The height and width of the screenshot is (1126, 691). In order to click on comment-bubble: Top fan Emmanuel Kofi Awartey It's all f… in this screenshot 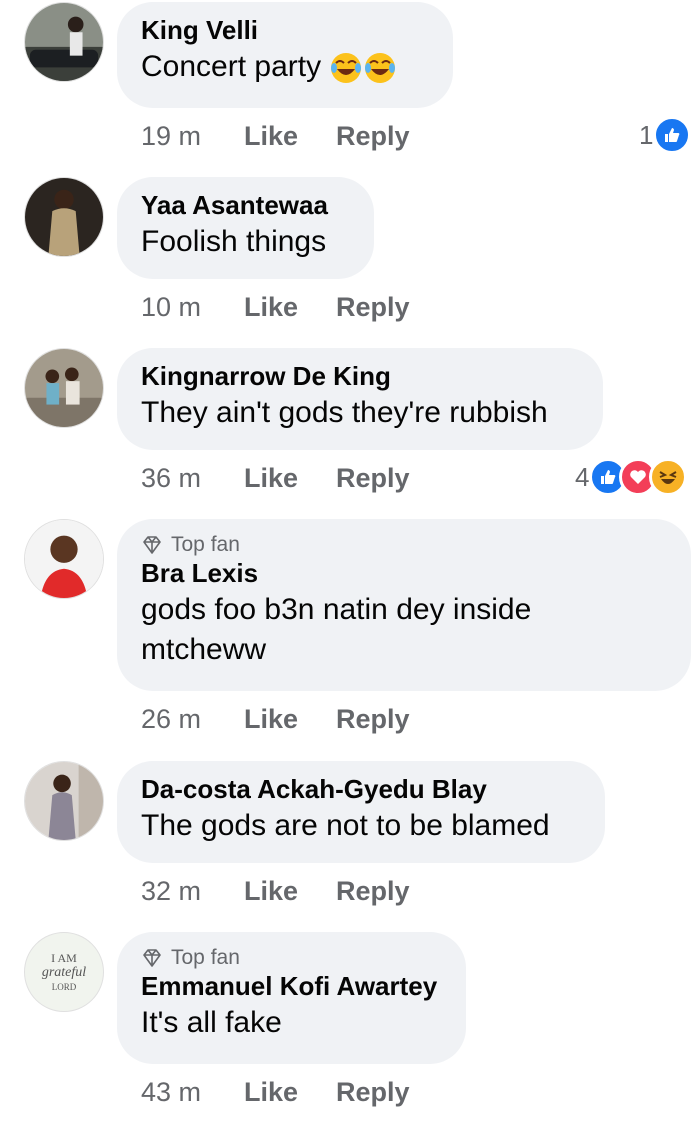, I will do `click(291, 998)`.